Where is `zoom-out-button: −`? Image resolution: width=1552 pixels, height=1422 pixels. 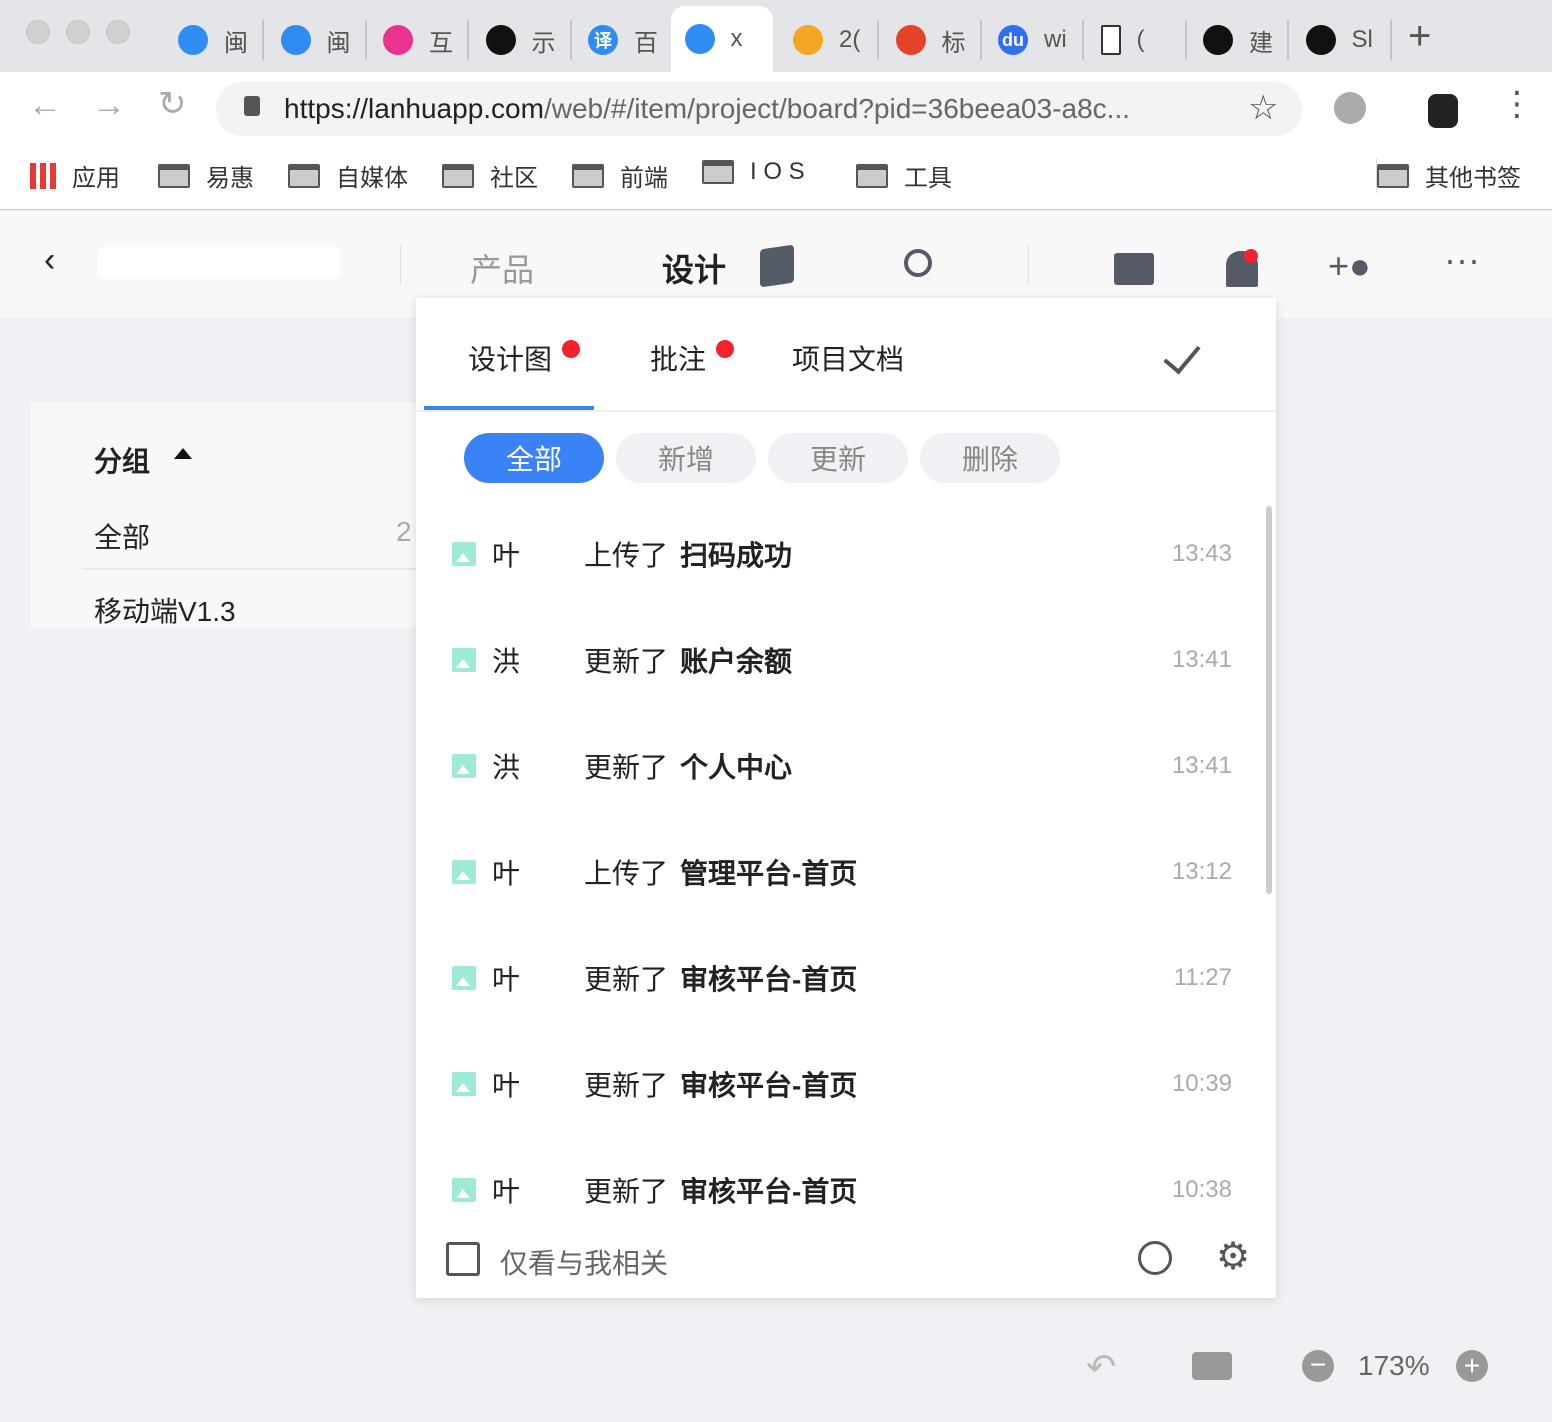
zoom-out-button: − is located at coordinates (1318, 1366).